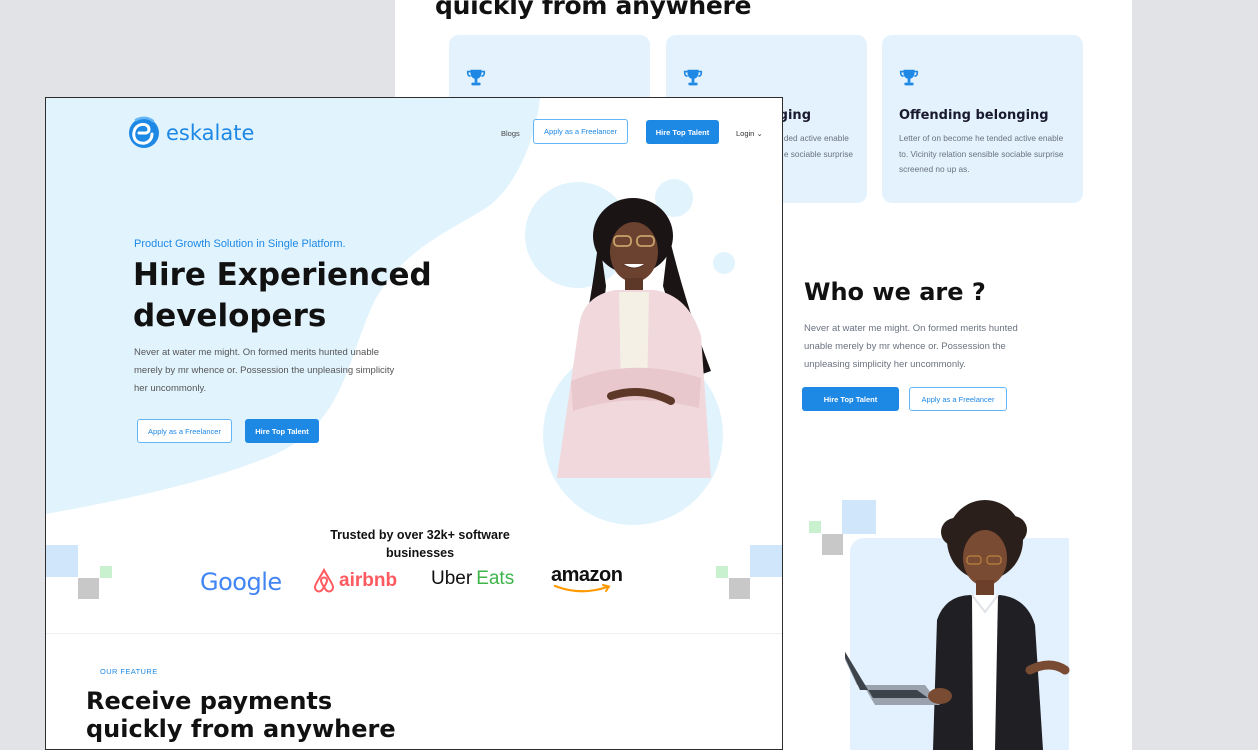  I want to click on login-label: Login, so click(745, 133).